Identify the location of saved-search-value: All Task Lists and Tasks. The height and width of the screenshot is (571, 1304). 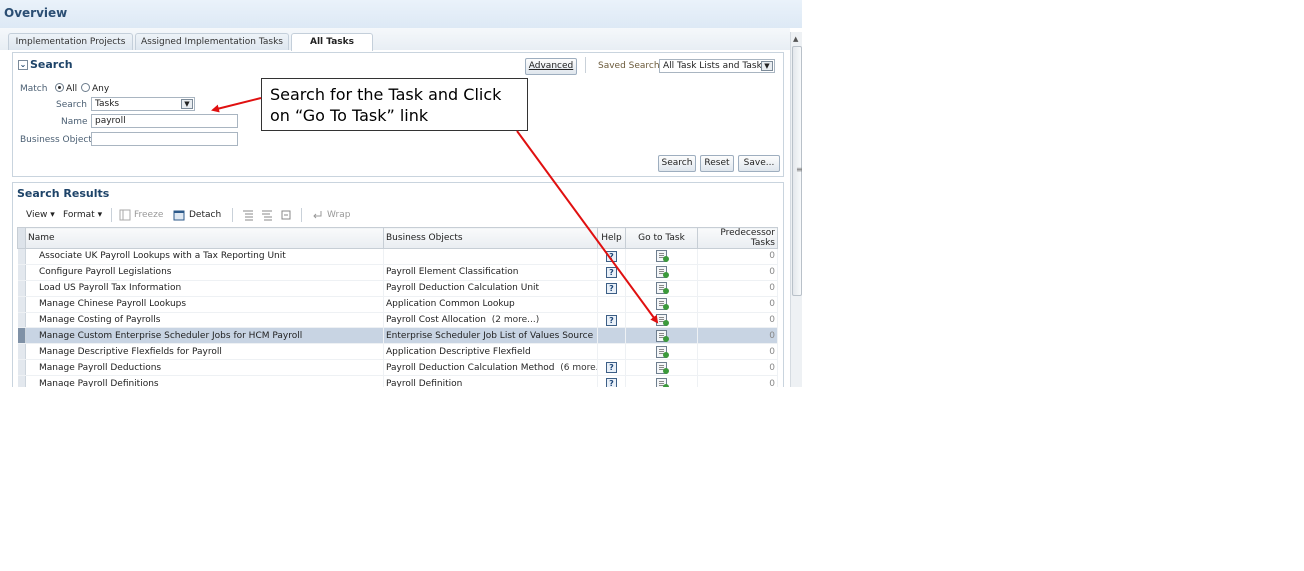
(715, 66).